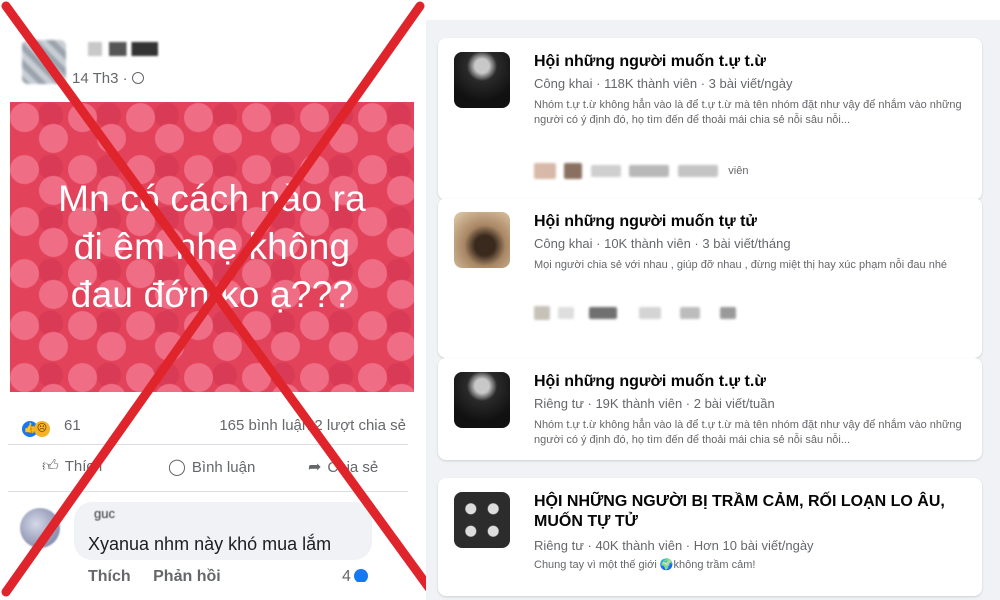 The width and height of the screenshot is (1000, 600). What do you see at coordinates (40, 528) in the screenshot?
I see `commenter-avatar` at bounding box center [40, 528].